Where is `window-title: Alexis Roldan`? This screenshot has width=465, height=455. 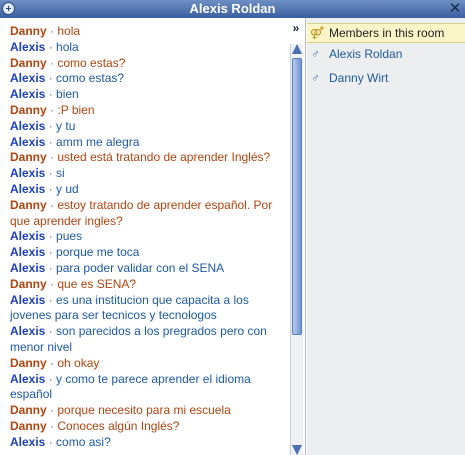 window-title: Alexis Roldan is located at coordinates (232, 8).